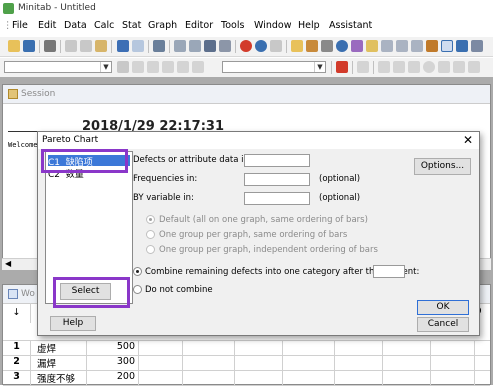 The image size is (493, 386). I want to click on history-icon, so click(357, 46).